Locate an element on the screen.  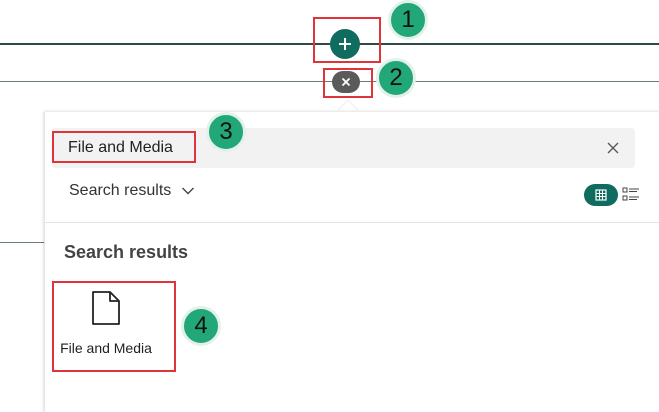
list-view-button is located at coordinates (631, 195).